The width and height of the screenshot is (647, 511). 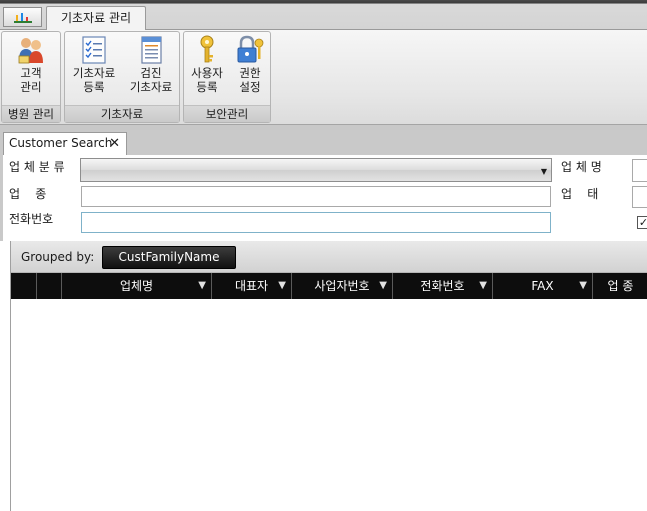 What do you see at coordinates (114, 143) in the screenshot?
I see `close-icon: ✕` at bounding box center [114, 143].